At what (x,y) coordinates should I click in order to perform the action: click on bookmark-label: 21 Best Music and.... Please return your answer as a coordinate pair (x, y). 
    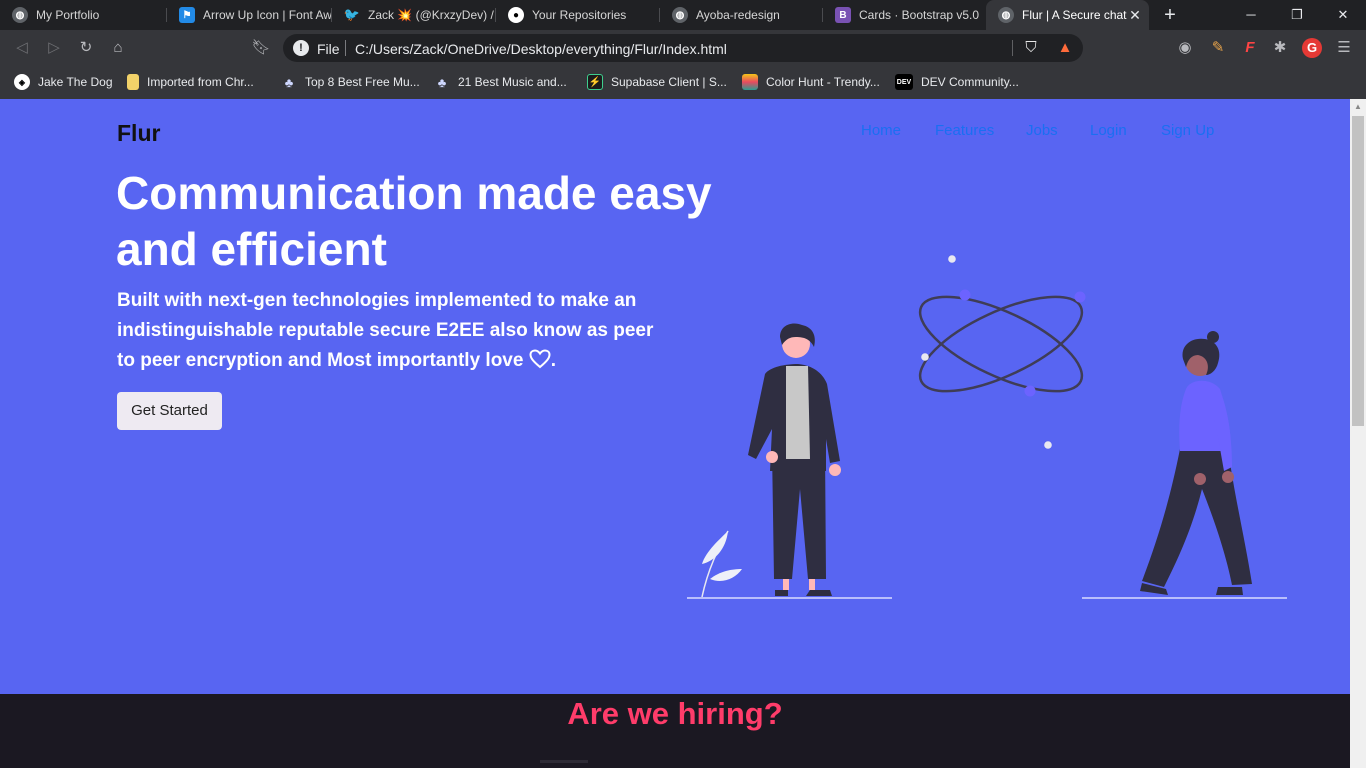
    Looking at the image, I should click on (512, 82).